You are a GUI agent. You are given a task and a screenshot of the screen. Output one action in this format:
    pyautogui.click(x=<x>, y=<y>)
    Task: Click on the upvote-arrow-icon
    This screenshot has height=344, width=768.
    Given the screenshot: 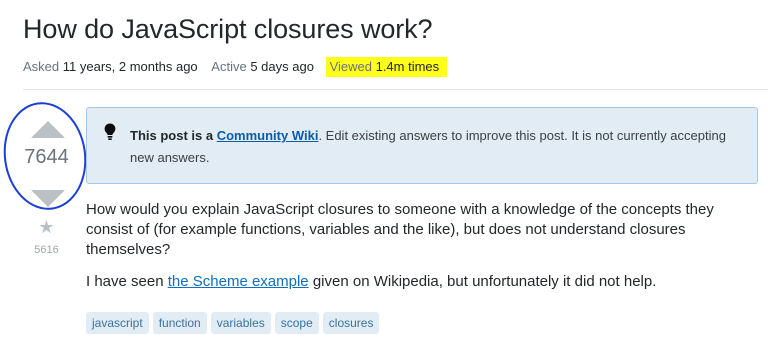 What is the action you would take?
    pyautogui.click(x=48, y=129)
    